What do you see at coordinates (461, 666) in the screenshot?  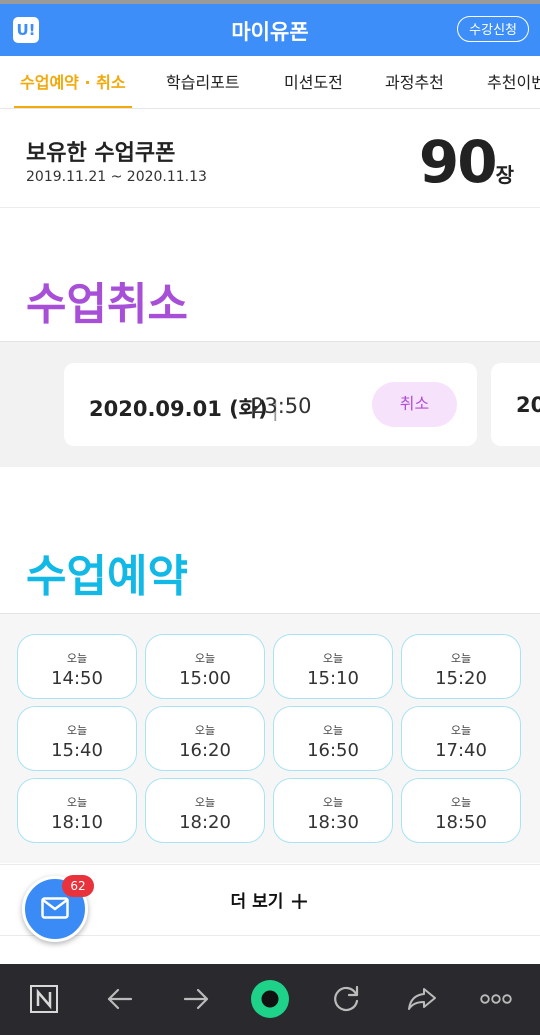 I see `time-slot: 오늘 15:20` at bounding box center [461, 666].